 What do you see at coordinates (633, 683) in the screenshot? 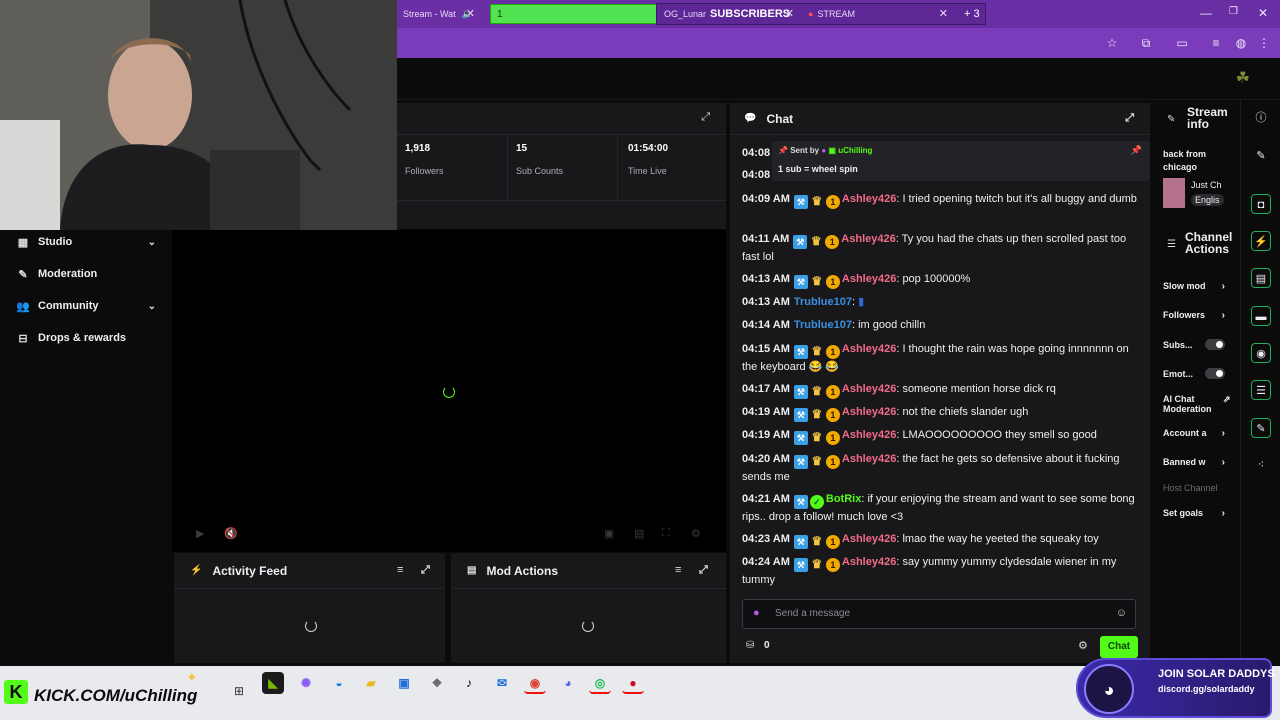
I see `obs-icon: ●` at bounding box center [633, 683].